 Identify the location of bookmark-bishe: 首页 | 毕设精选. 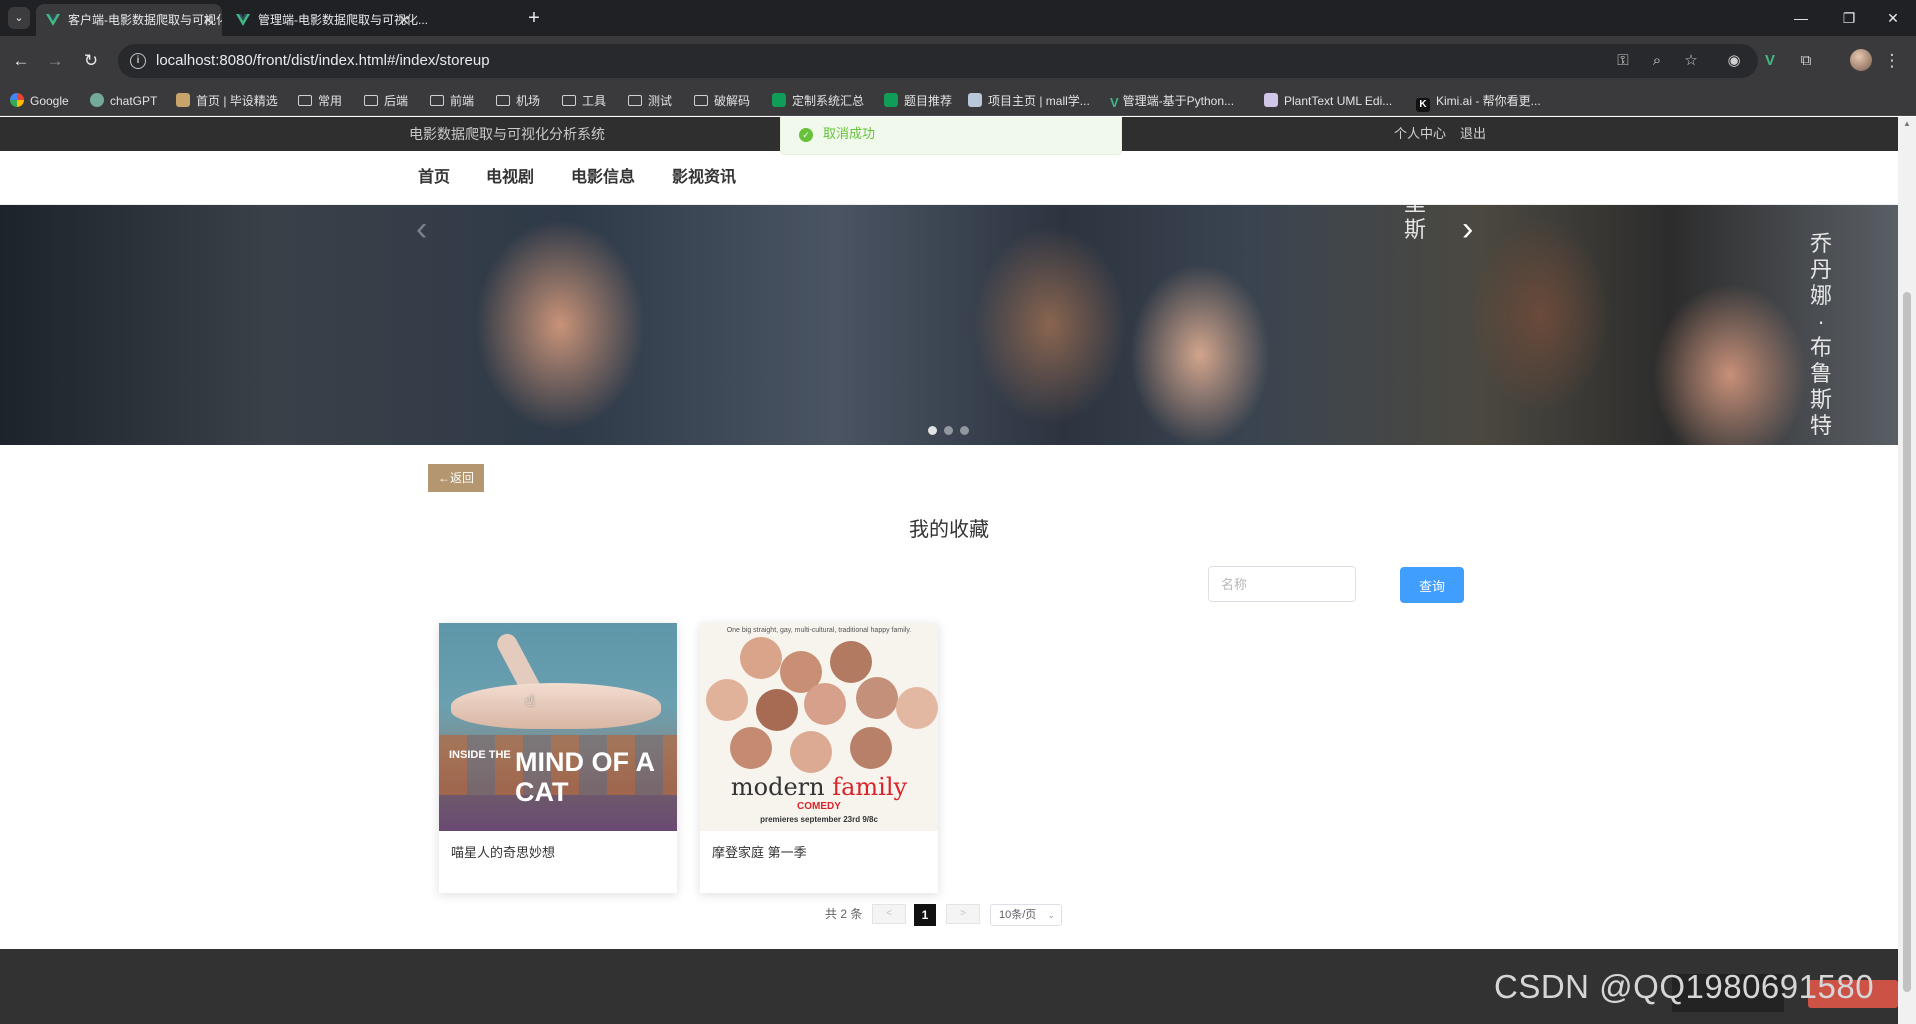
(227, 101).